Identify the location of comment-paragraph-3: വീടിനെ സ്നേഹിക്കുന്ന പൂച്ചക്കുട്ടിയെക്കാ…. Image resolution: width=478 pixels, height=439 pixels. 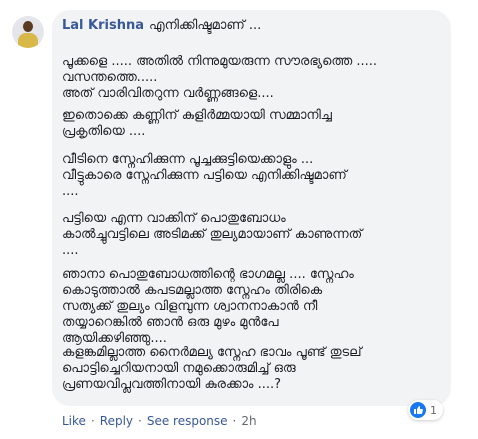
(204, 176).